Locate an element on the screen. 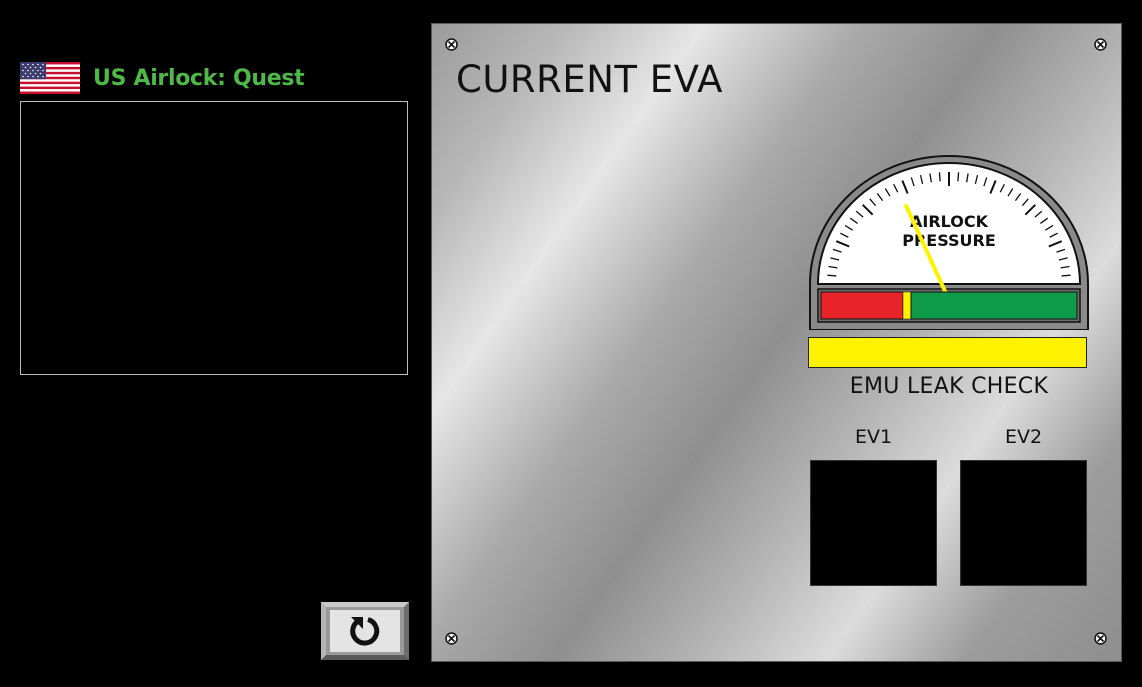  emu-leak-check-label: EMU LEAK CHECK is located at coordinates (949, 386).